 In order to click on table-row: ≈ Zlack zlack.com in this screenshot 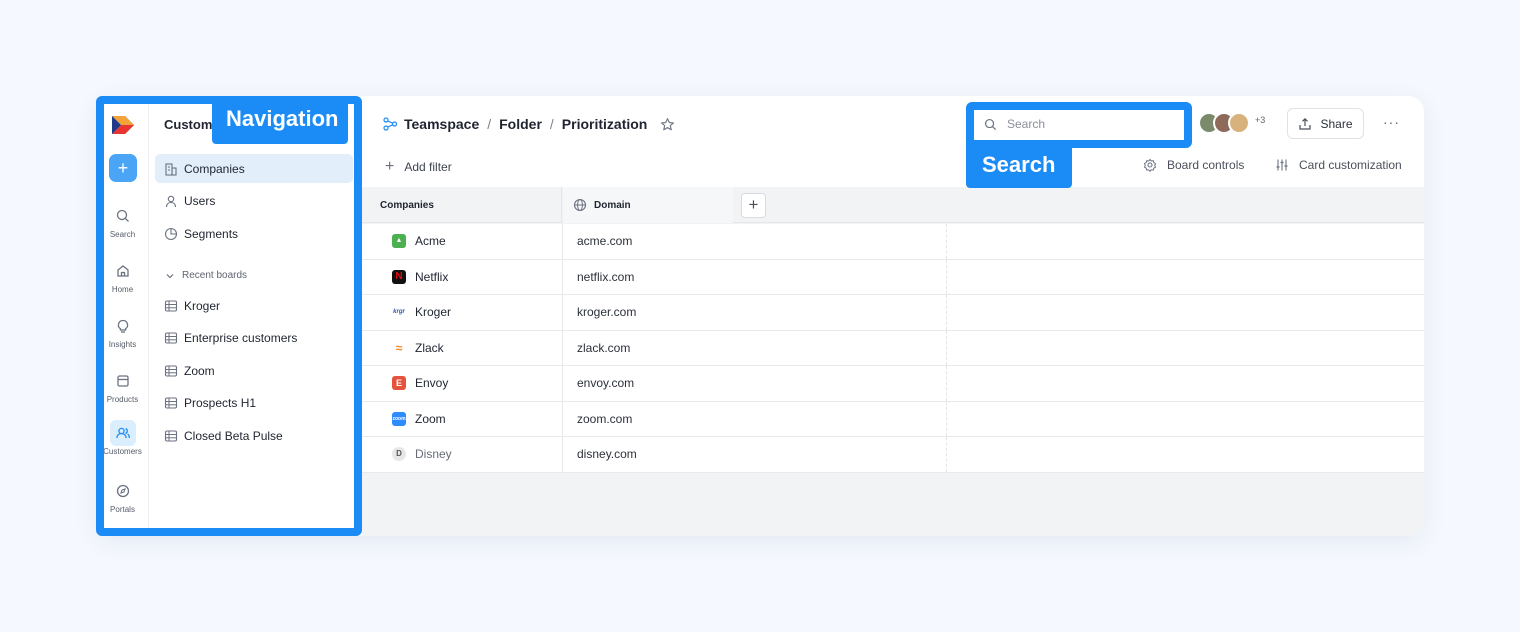, I will do `click(893, 348)`.